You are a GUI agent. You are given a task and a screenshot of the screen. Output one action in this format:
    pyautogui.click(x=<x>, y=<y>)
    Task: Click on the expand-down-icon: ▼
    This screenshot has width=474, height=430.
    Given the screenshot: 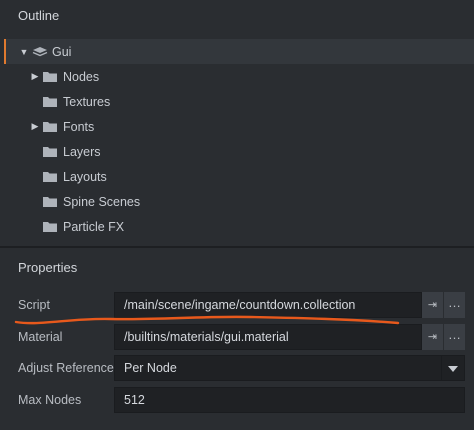 What is the action you would take?
    pyautogui.click(x=24, y=52)
    